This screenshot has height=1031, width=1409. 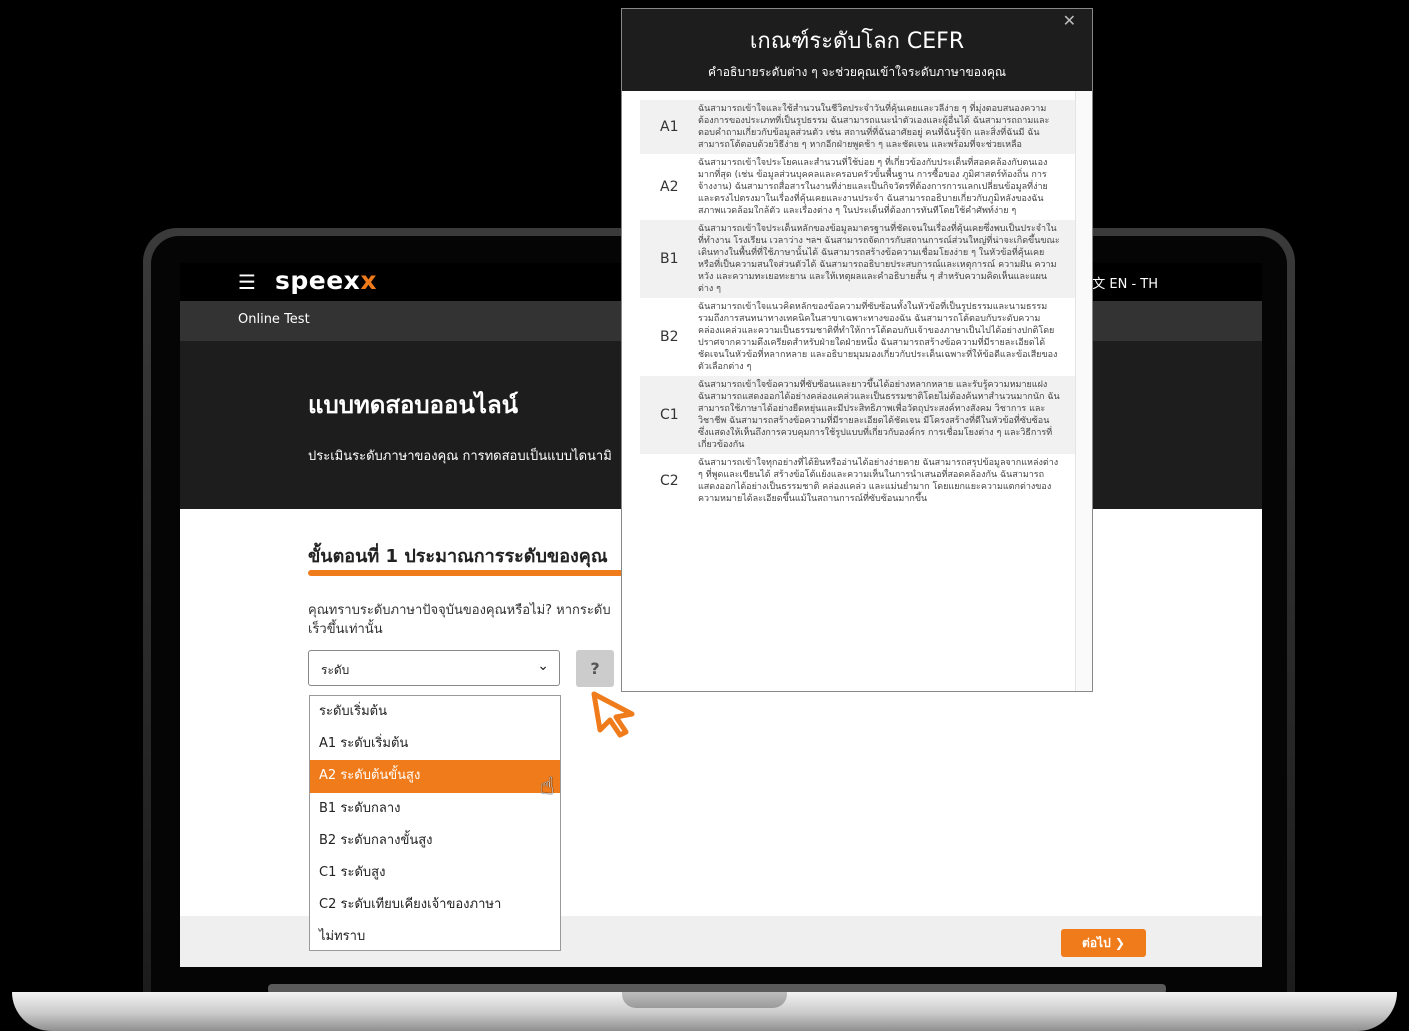 What do you see at coordinates (595, 668) in the screenshot?
I see `cefr-help-button: ?` at bounding box center [595, 668].